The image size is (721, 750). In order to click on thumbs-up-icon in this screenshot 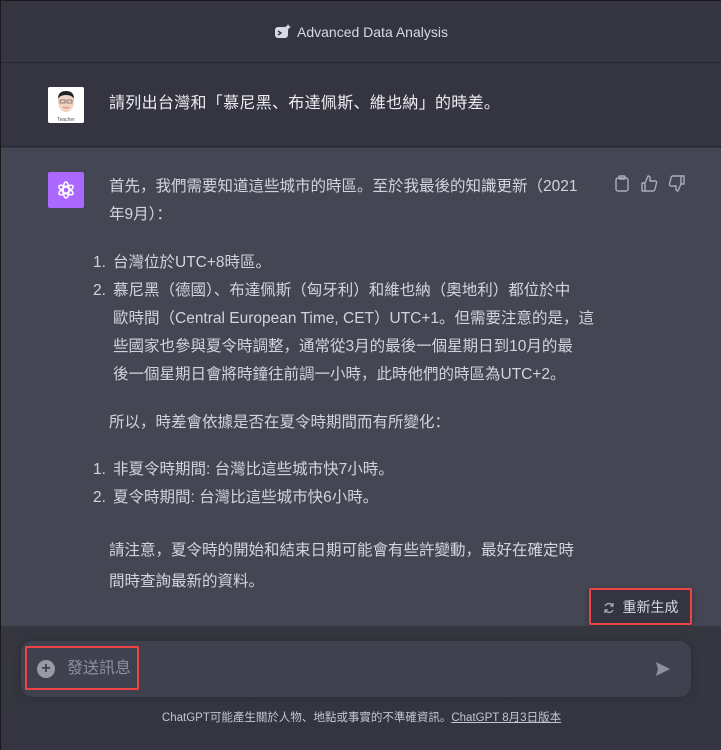, I will do `click(649, 183)`.